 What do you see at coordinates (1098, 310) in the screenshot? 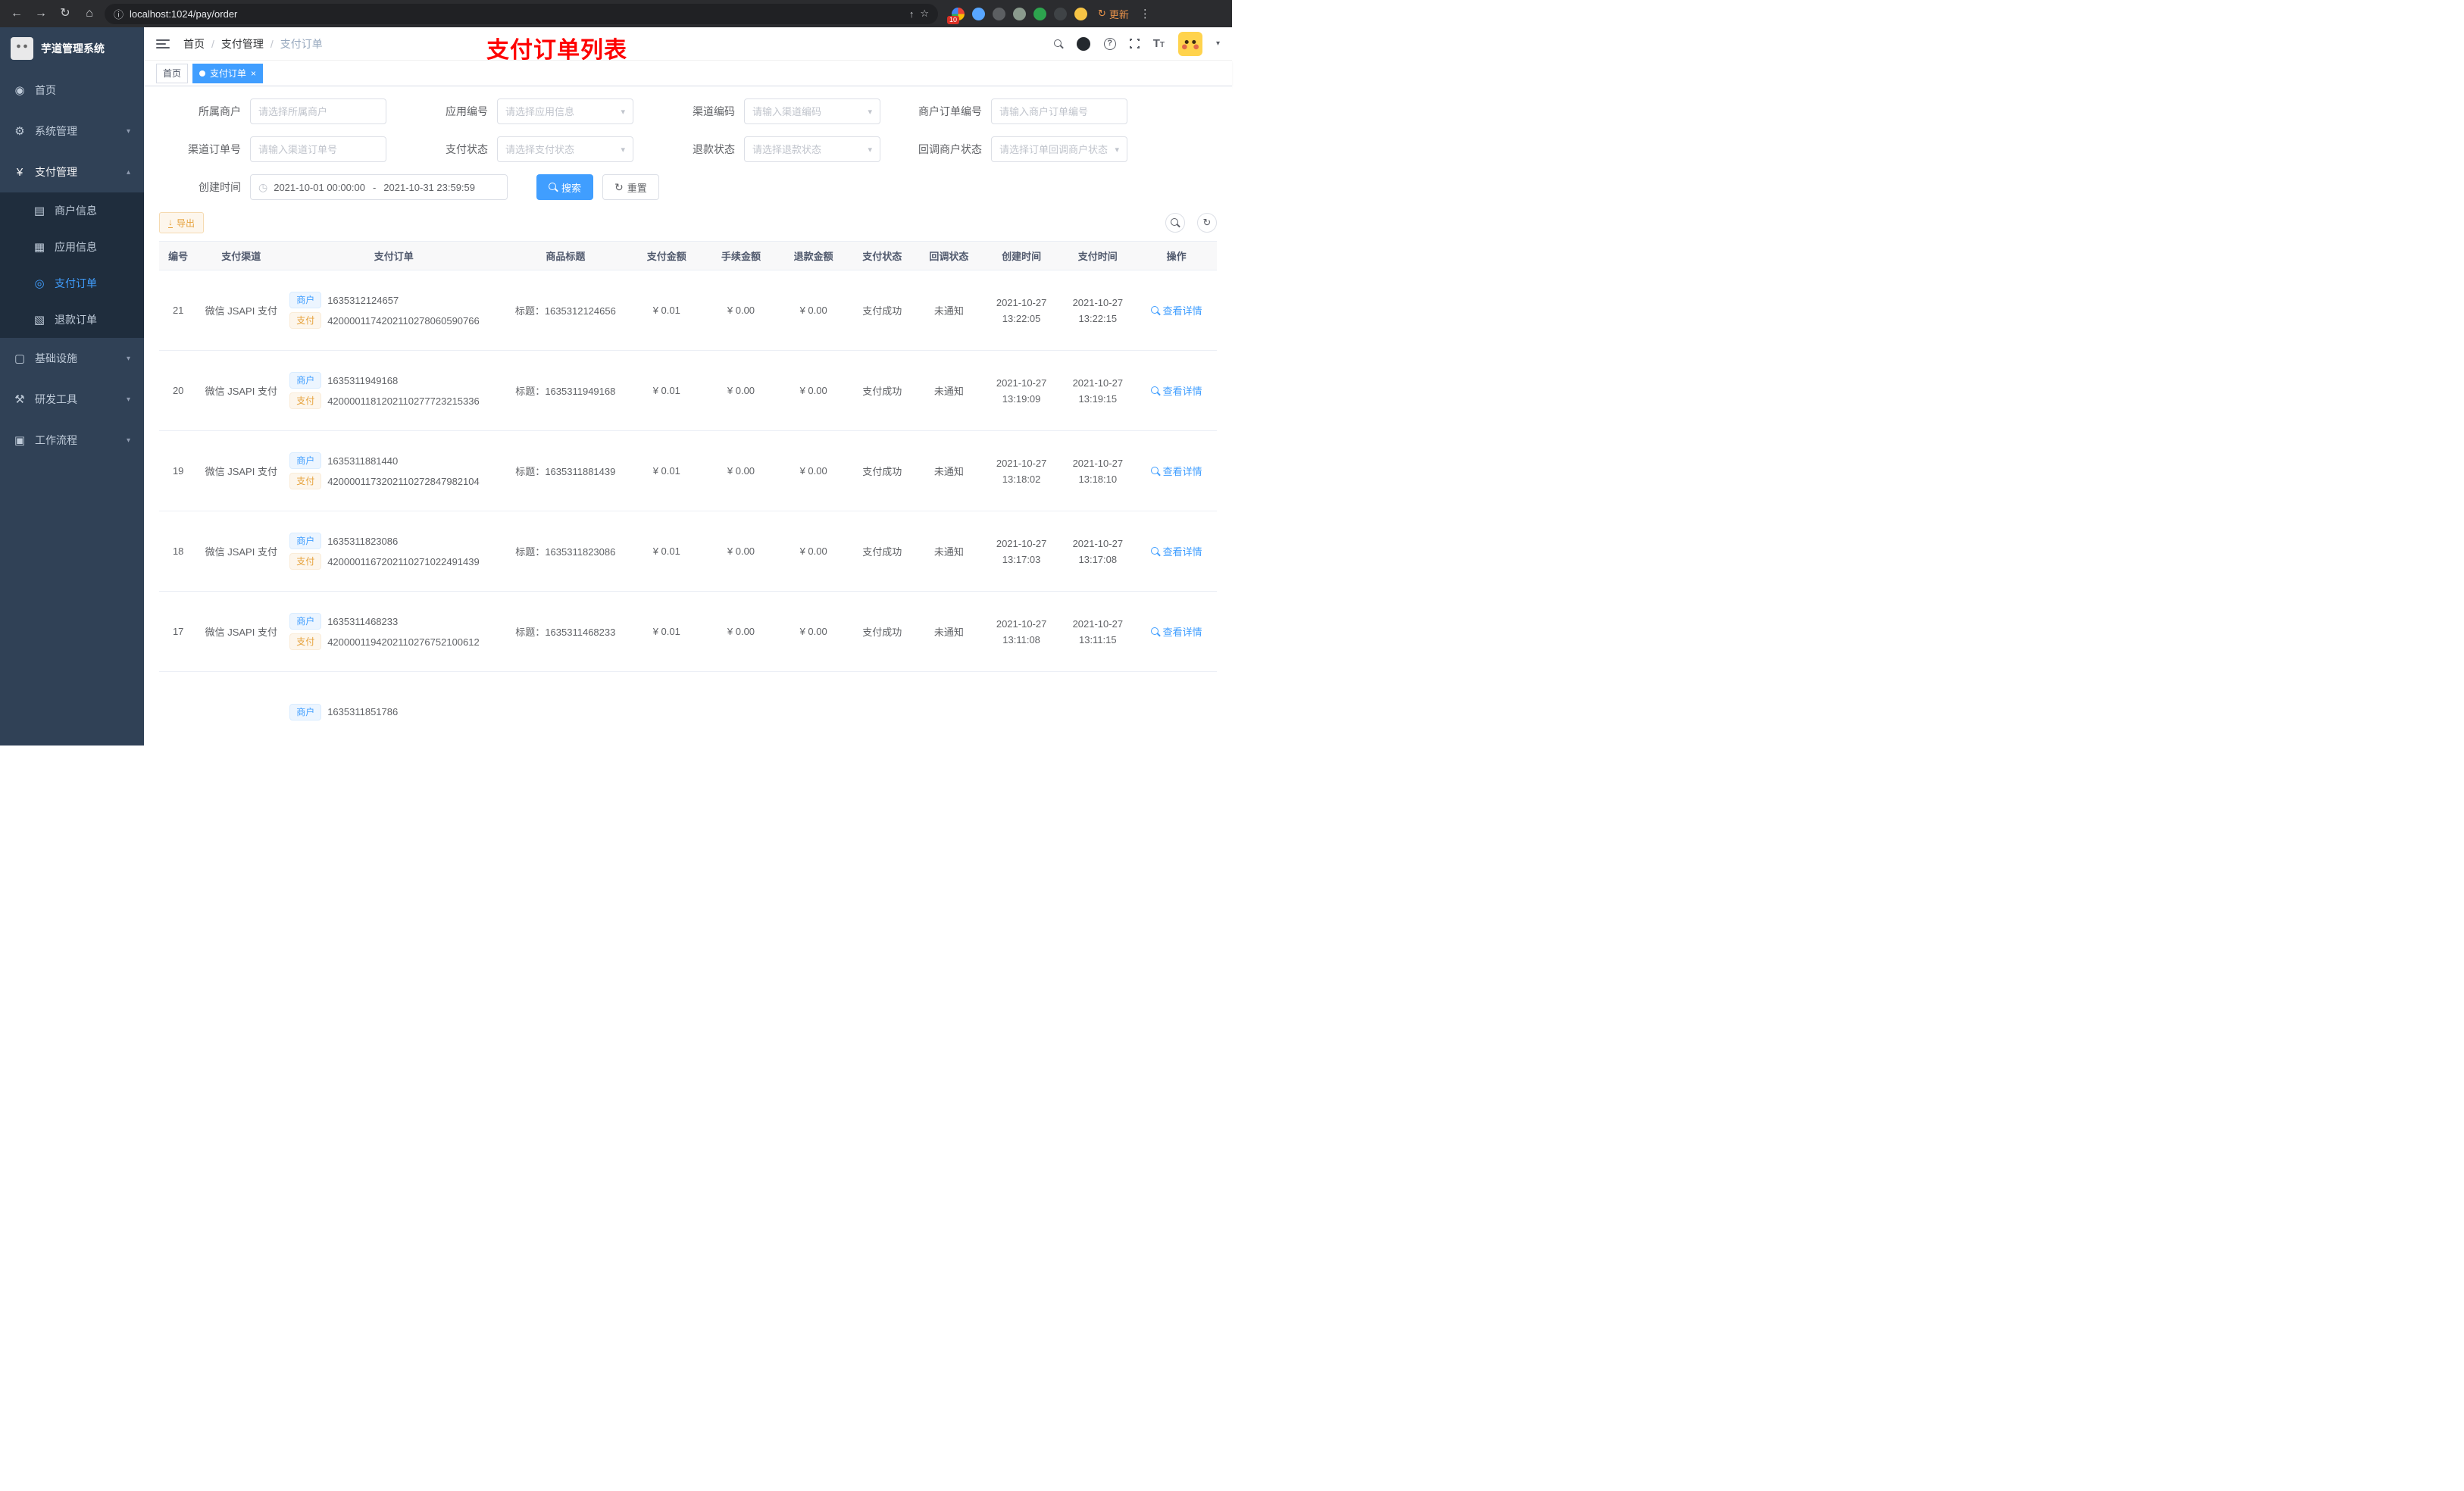
I see `cell-pay-time: 2021-10-27 13:22:15` at bounding box center [1098, 310].